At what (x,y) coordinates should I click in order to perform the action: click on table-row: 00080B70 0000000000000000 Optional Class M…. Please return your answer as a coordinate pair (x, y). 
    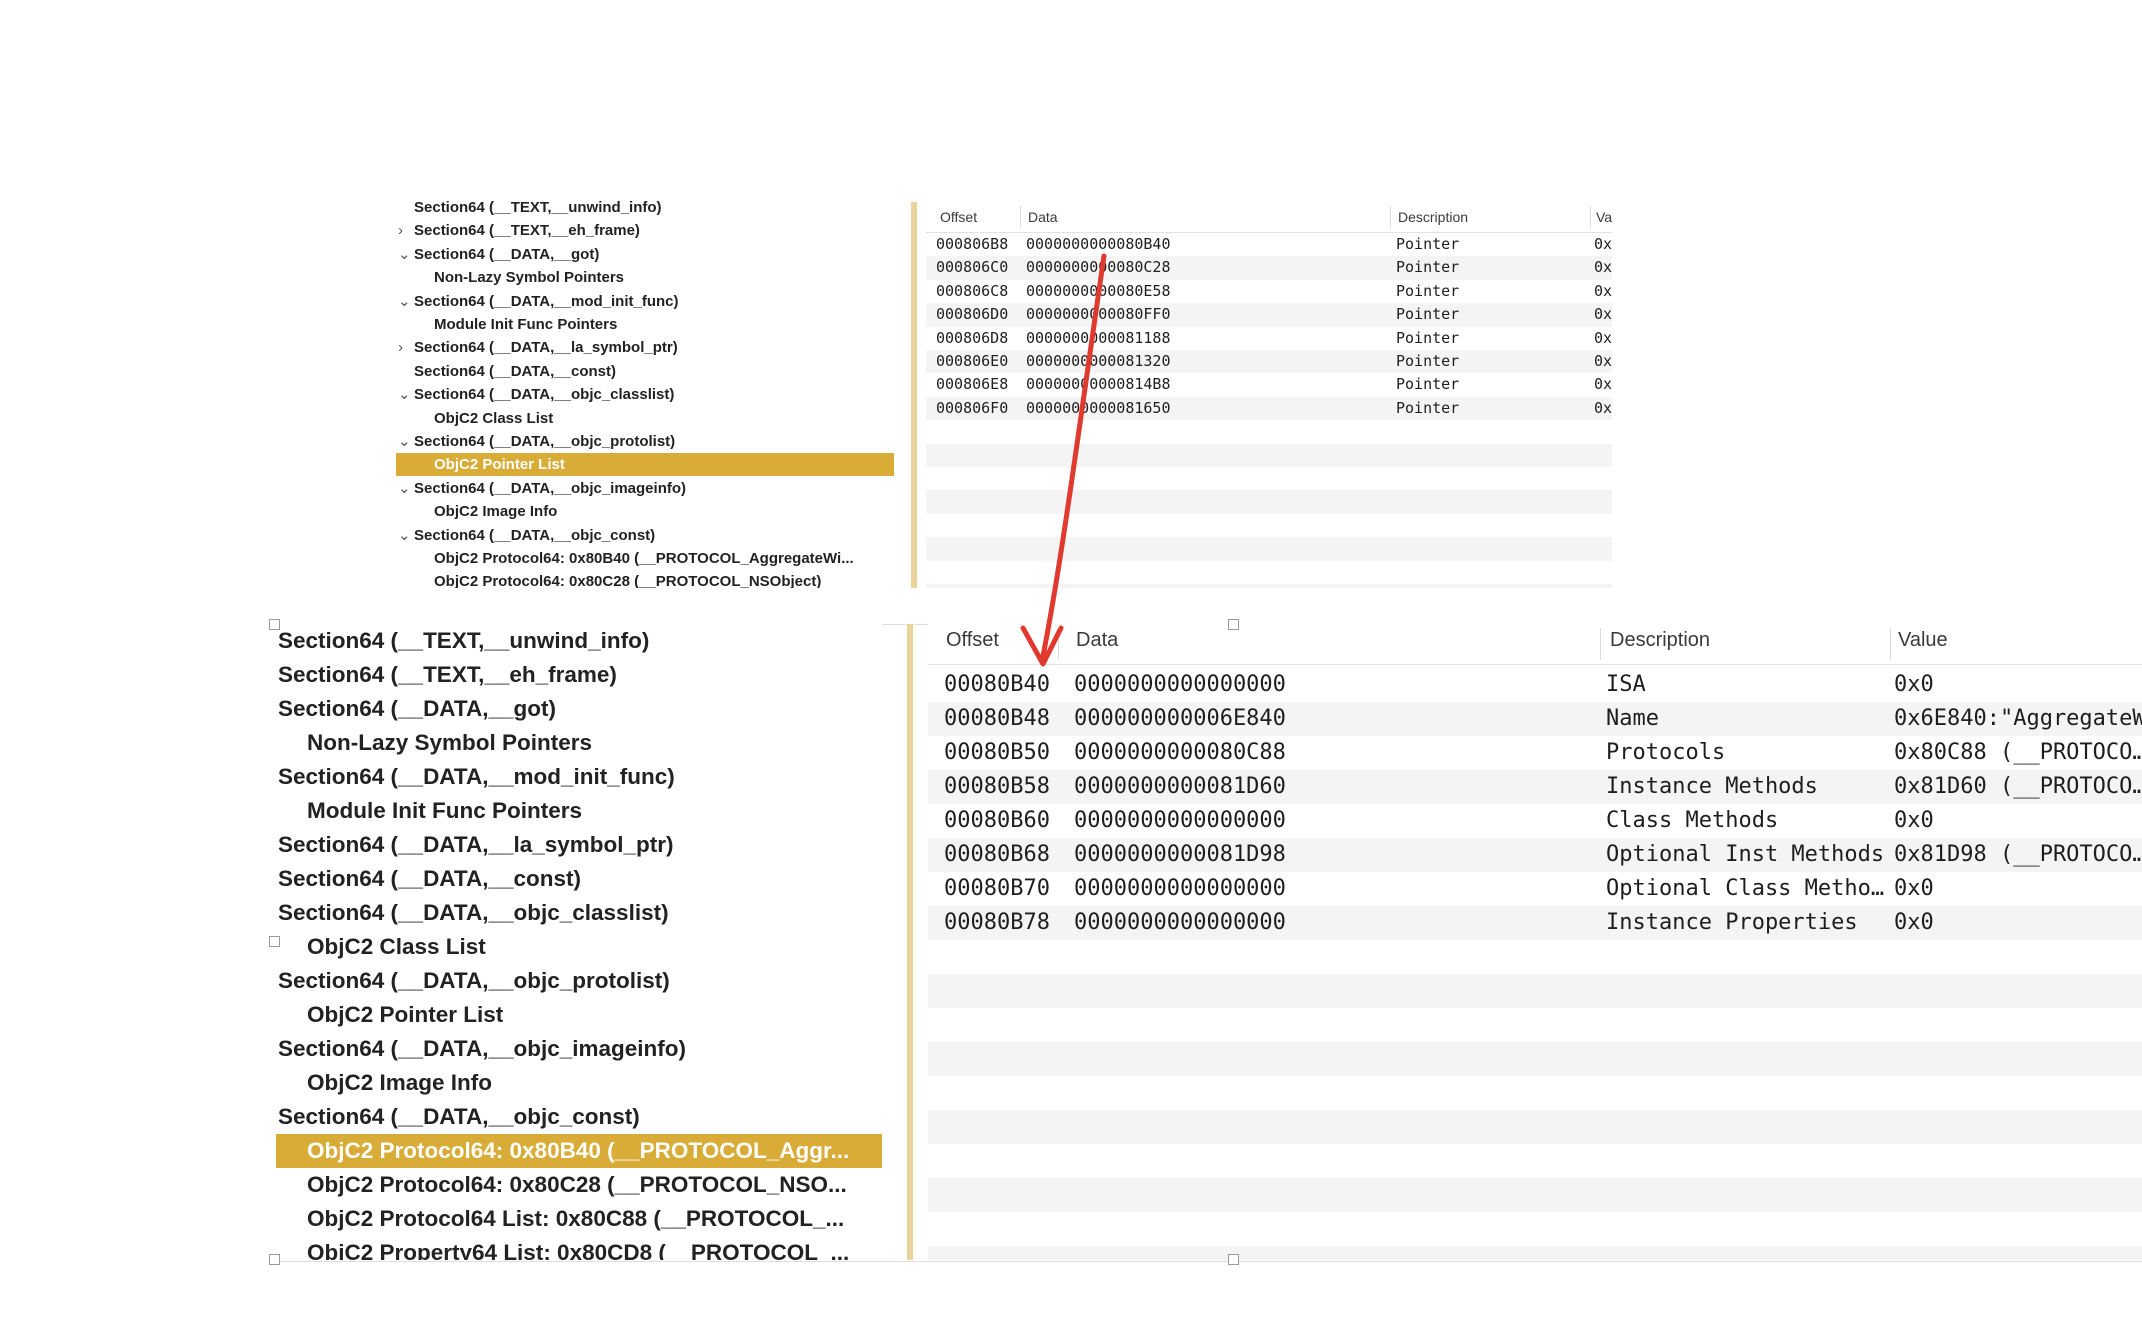
    Looking at the image, I should click on (1535, 889).